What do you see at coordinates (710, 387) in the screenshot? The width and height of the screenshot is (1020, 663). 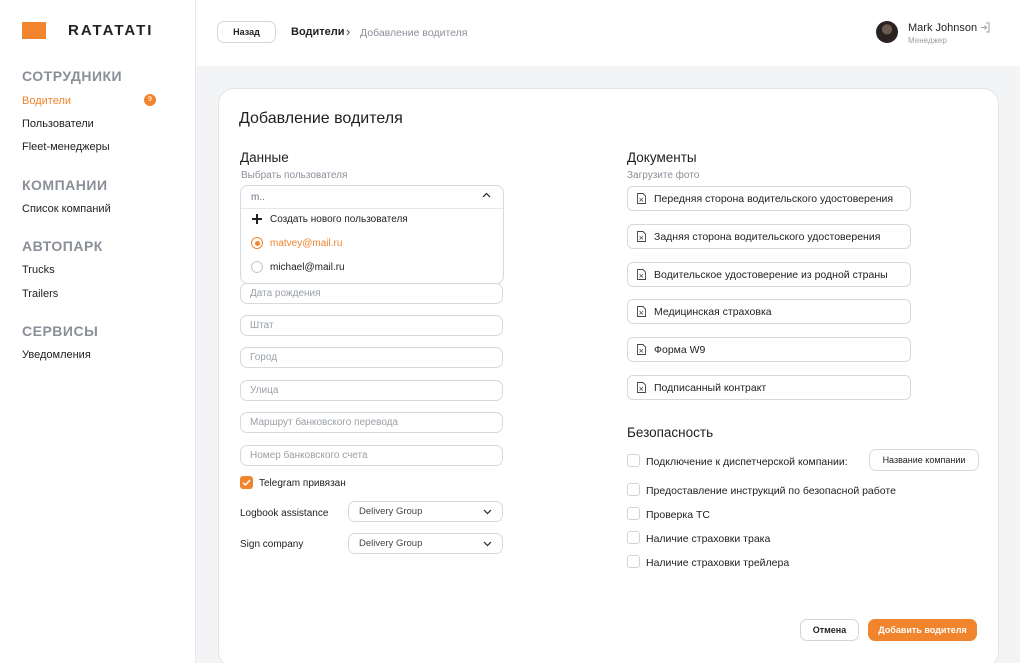 I see `document-label: Подписанный контракт` at bounding box center [710, 387].